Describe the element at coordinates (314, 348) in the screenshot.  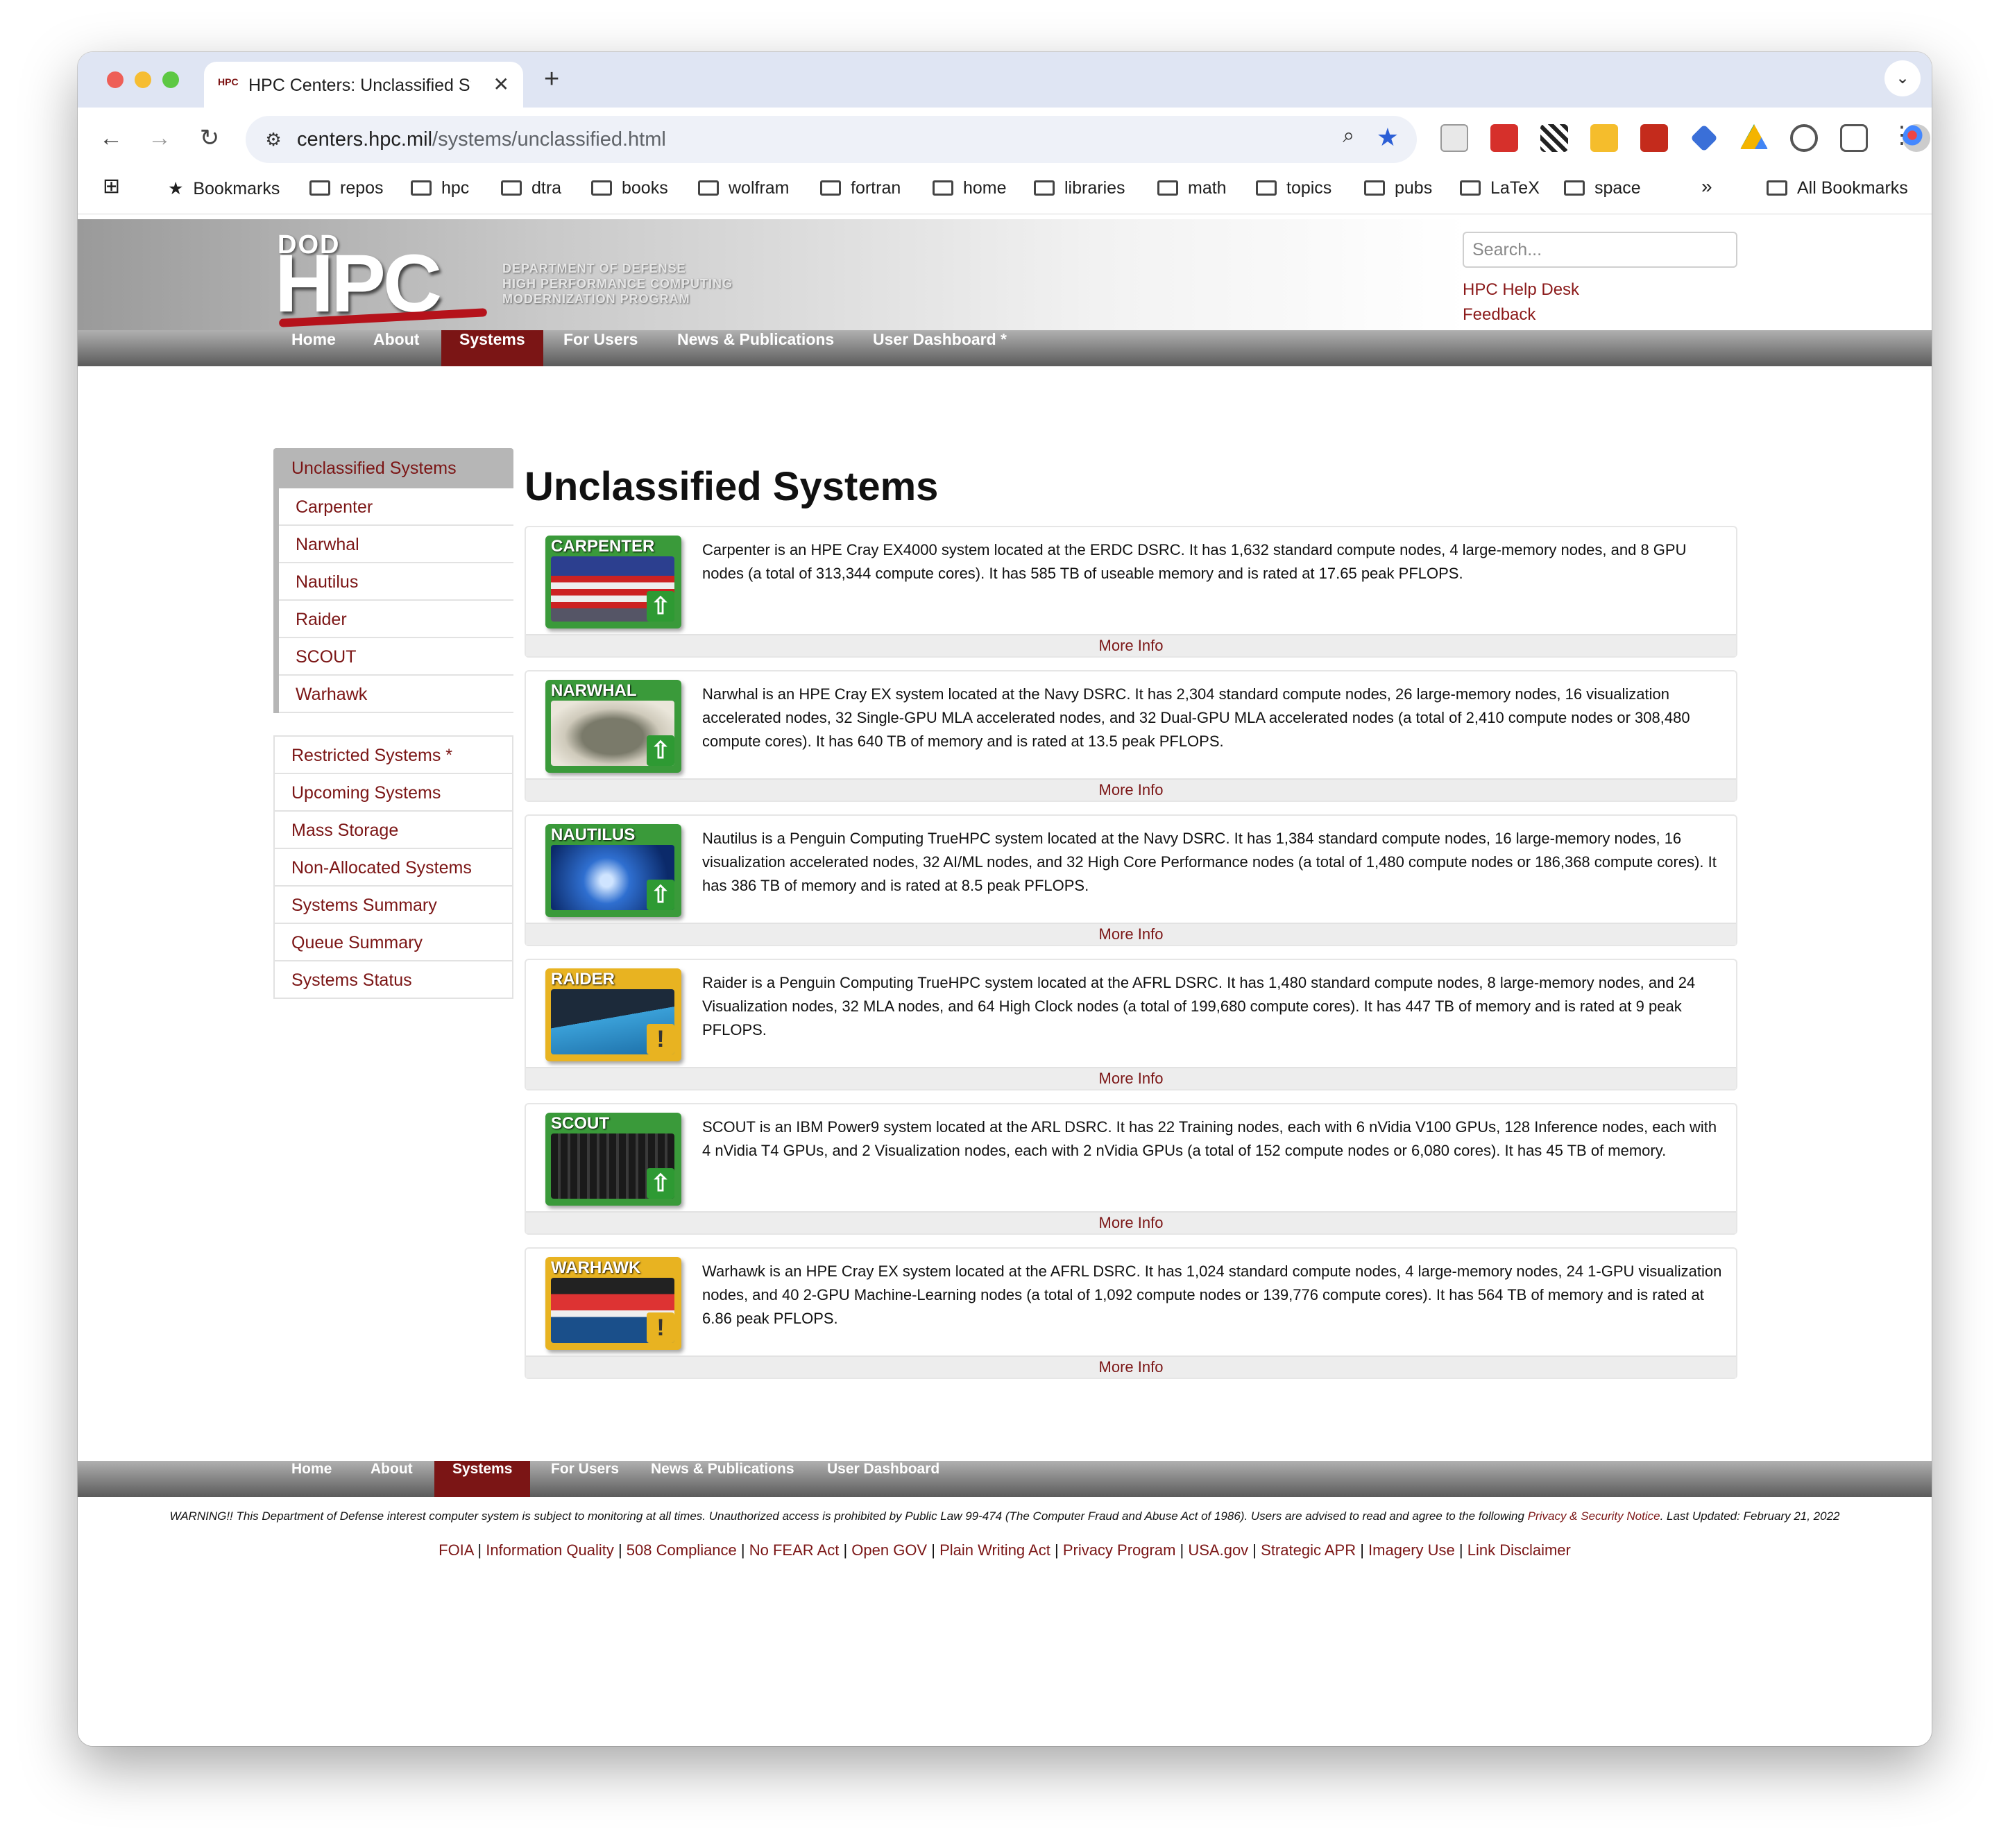
I see `nav-home: Home` at that location.